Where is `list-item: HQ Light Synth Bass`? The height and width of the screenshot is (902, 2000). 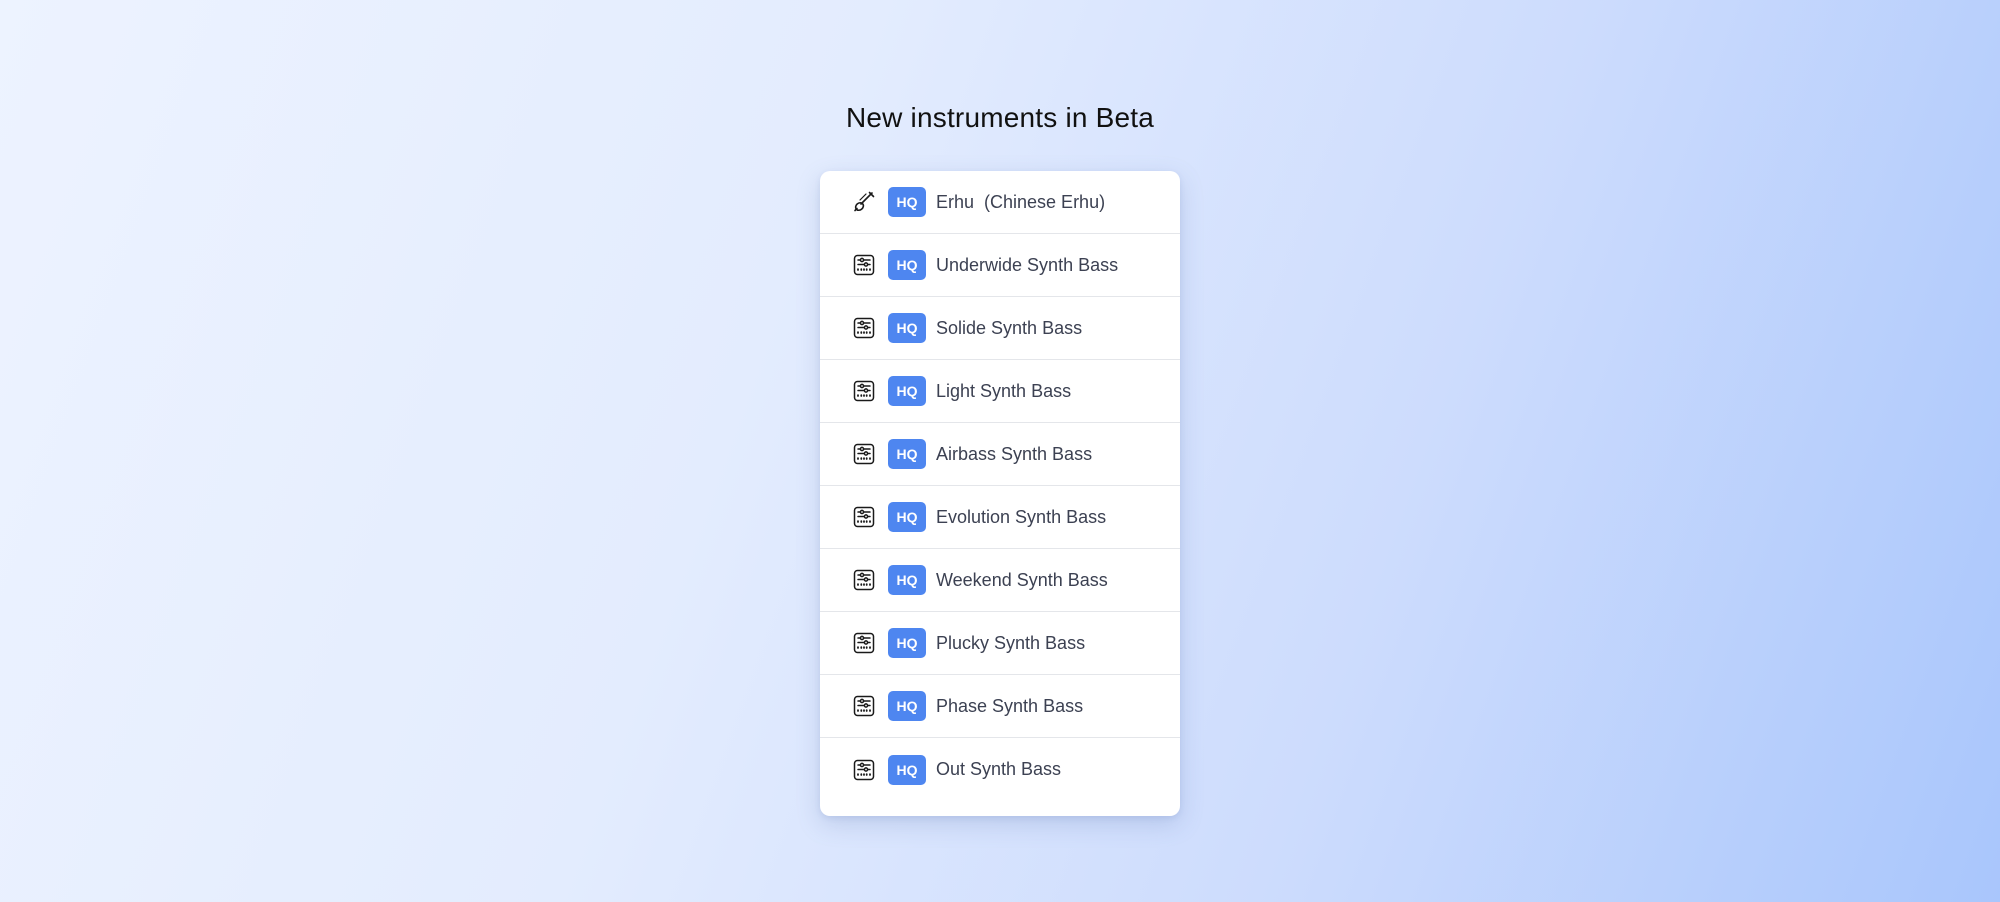 list-item: HQ Light Synth Bass is located at coordinates (1000, 391).